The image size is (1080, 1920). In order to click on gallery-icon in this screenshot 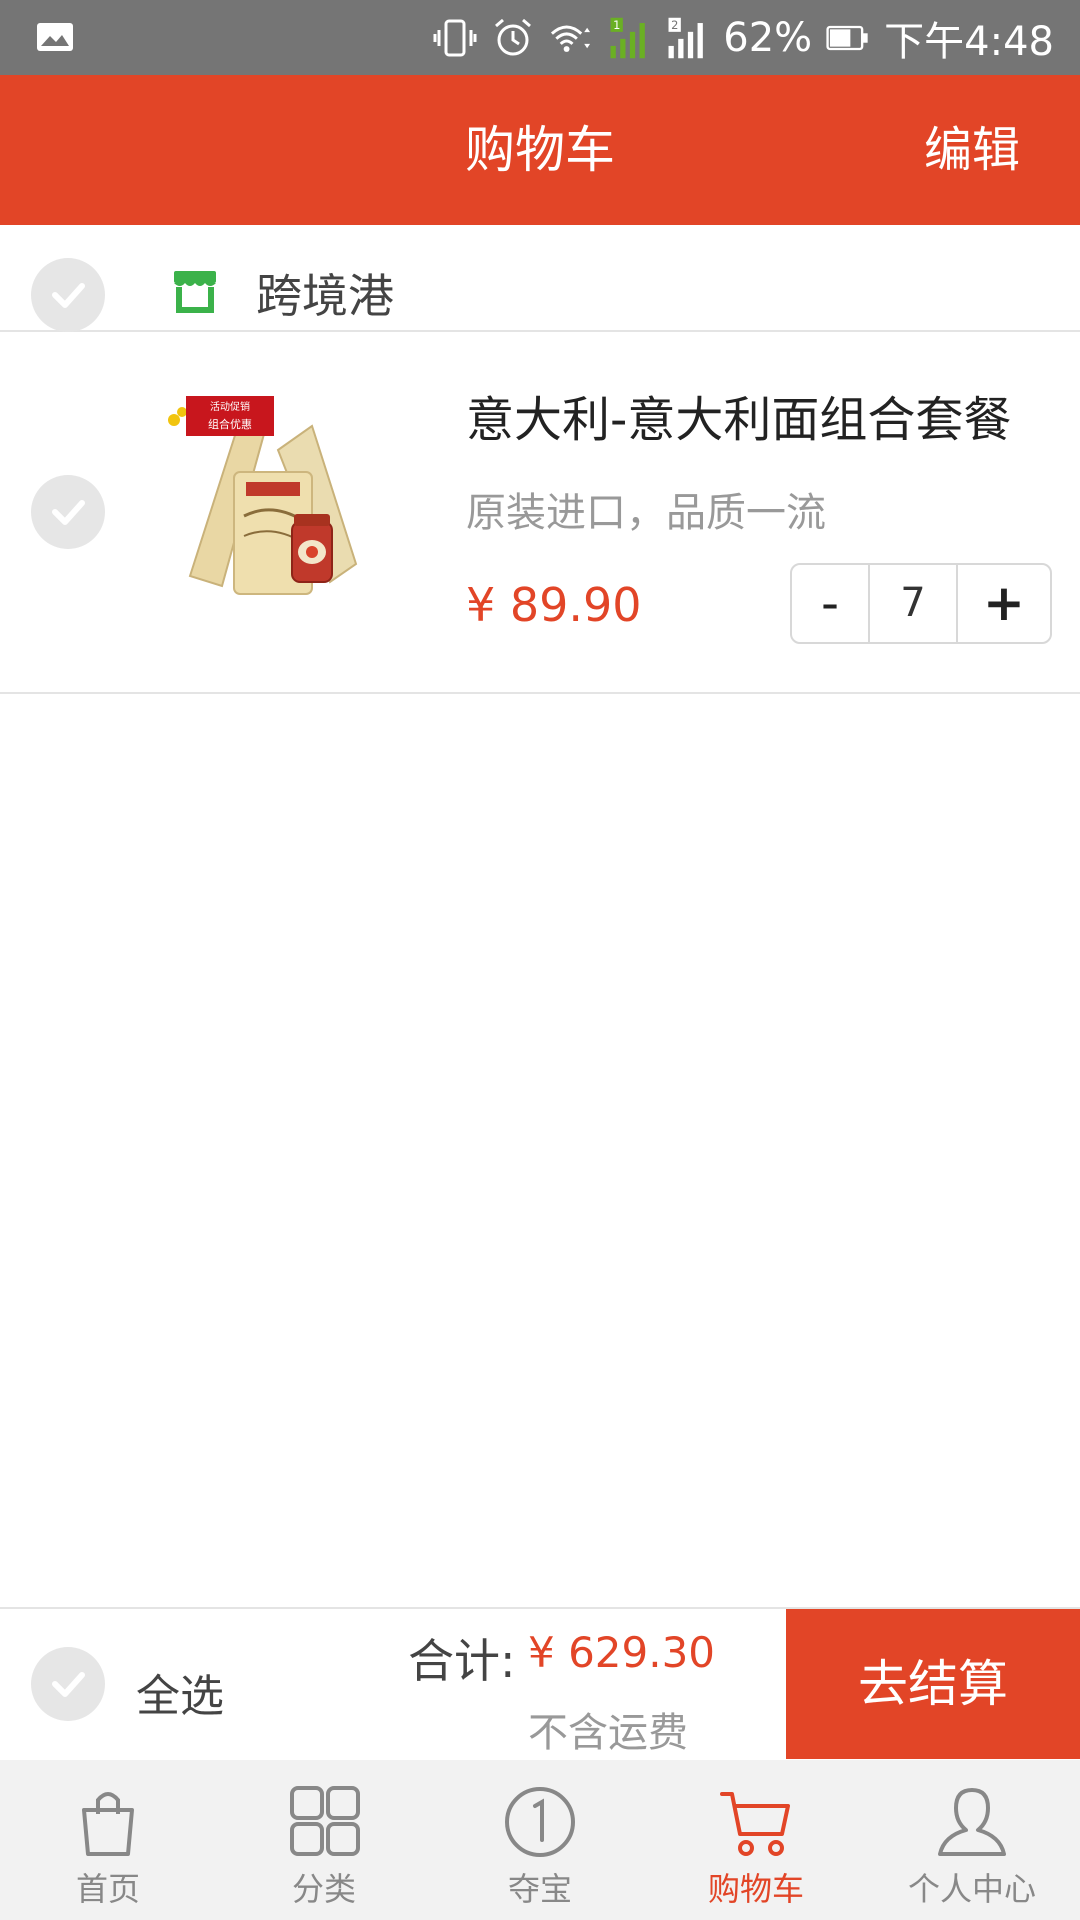, I will do `click(55, 37)`.